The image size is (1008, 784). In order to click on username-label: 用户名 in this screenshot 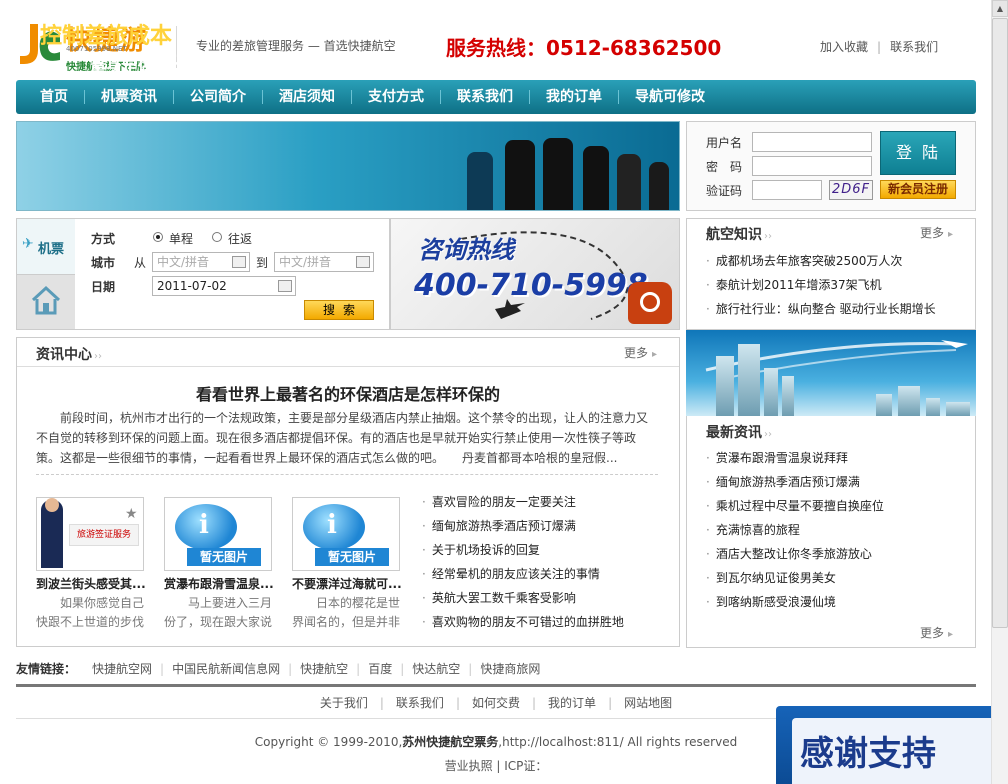, I will do `click(724, 143)`.